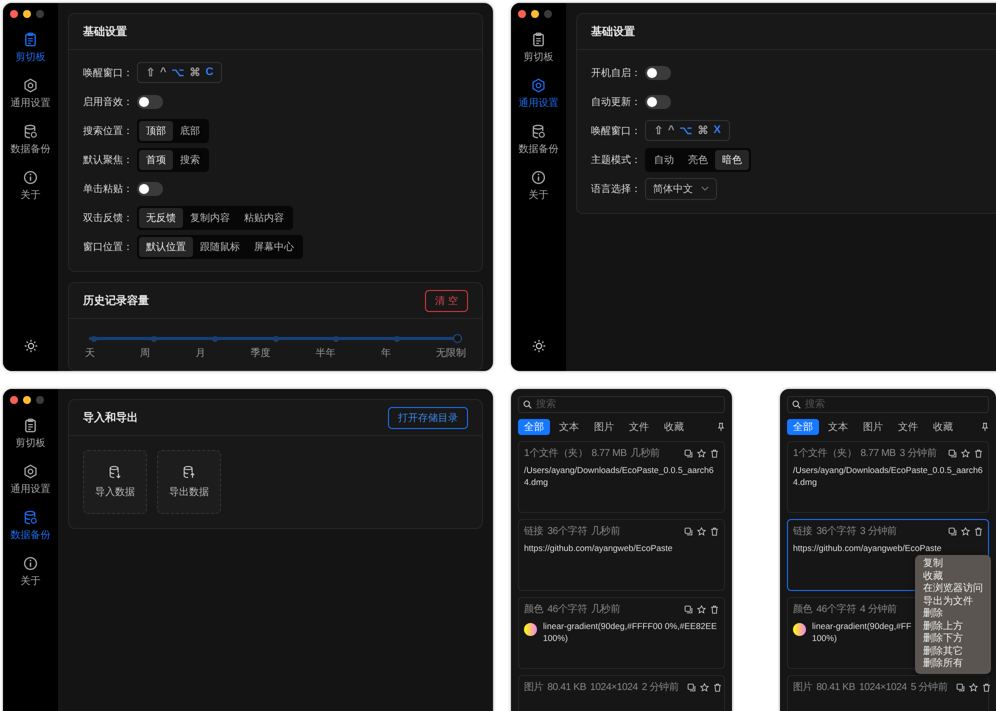  What do you see at coordinates (189, 482) in the screenshot?
I see `export-tile: 导出数据` at bounding box center [189, 482].